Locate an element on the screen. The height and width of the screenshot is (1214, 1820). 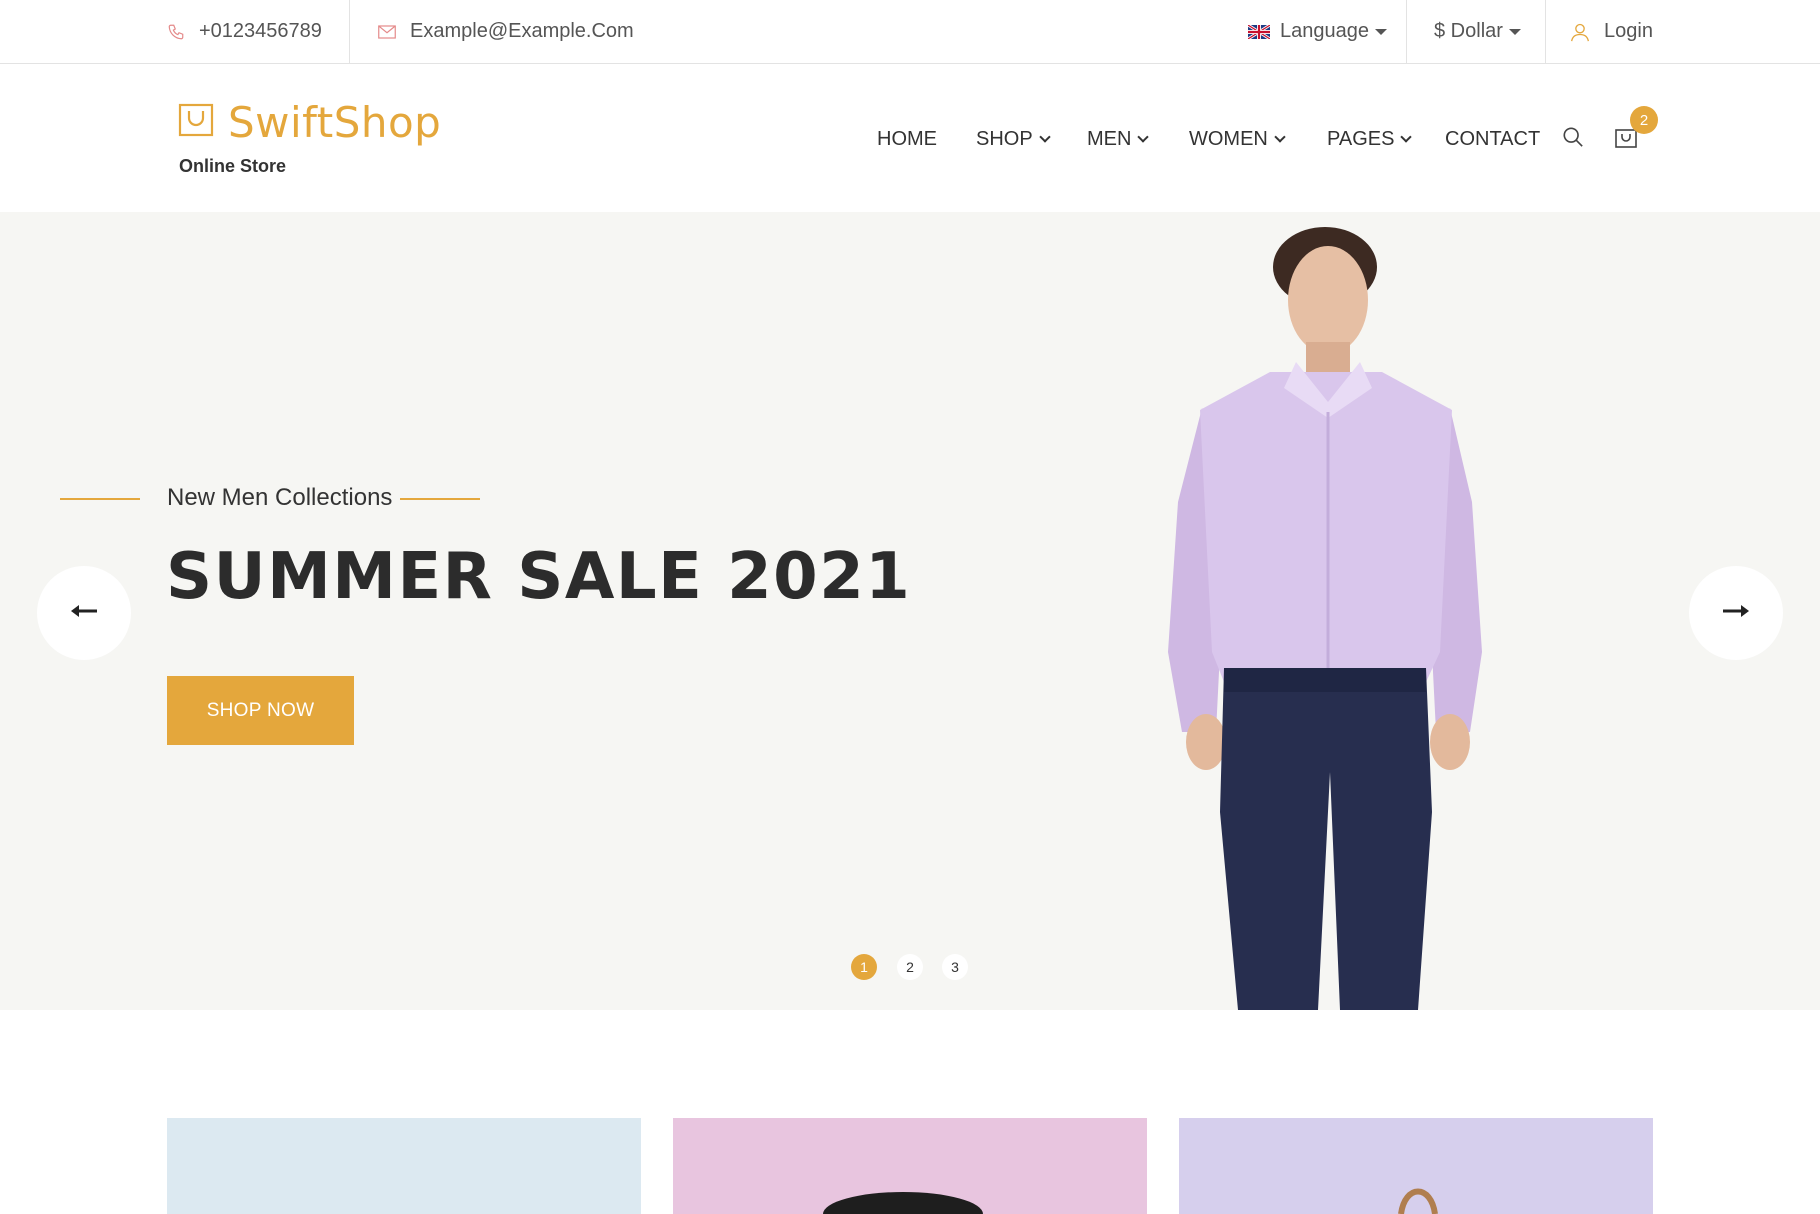
nav-home: HOME is located at coordinates (907, 139).